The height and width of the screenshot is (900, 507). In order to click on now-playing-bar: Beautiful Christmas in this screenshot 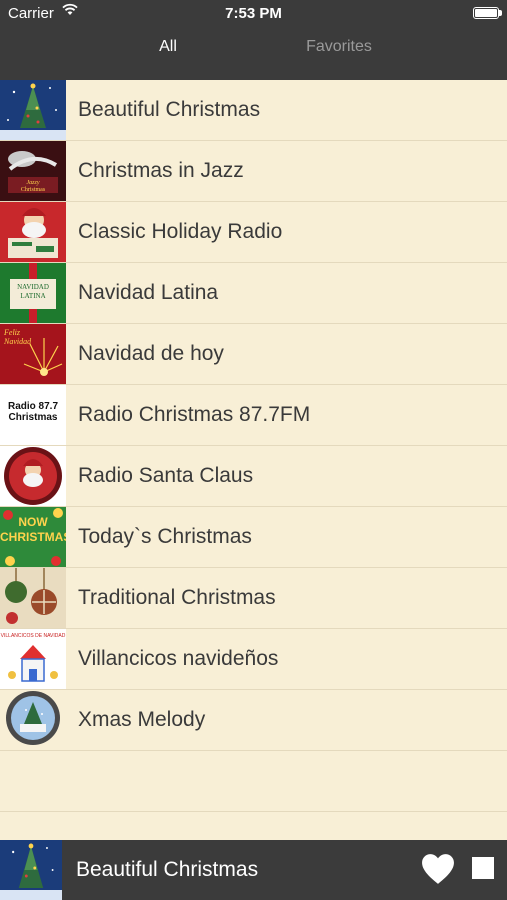, I will do `click(253, 870)`.